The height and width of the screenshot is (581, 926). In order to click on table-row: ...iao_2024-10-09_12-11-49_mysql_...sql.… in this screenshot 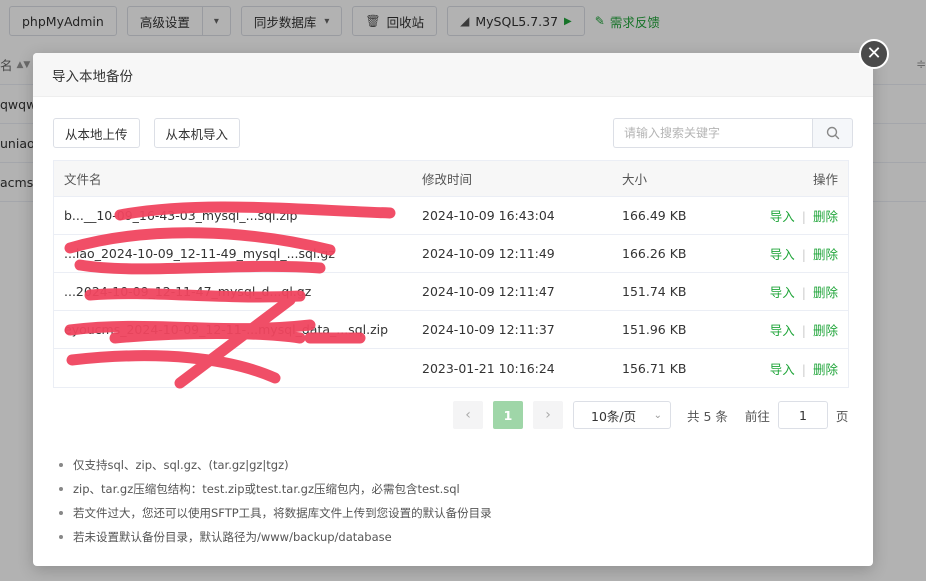, I will do `click(451, 254)`.